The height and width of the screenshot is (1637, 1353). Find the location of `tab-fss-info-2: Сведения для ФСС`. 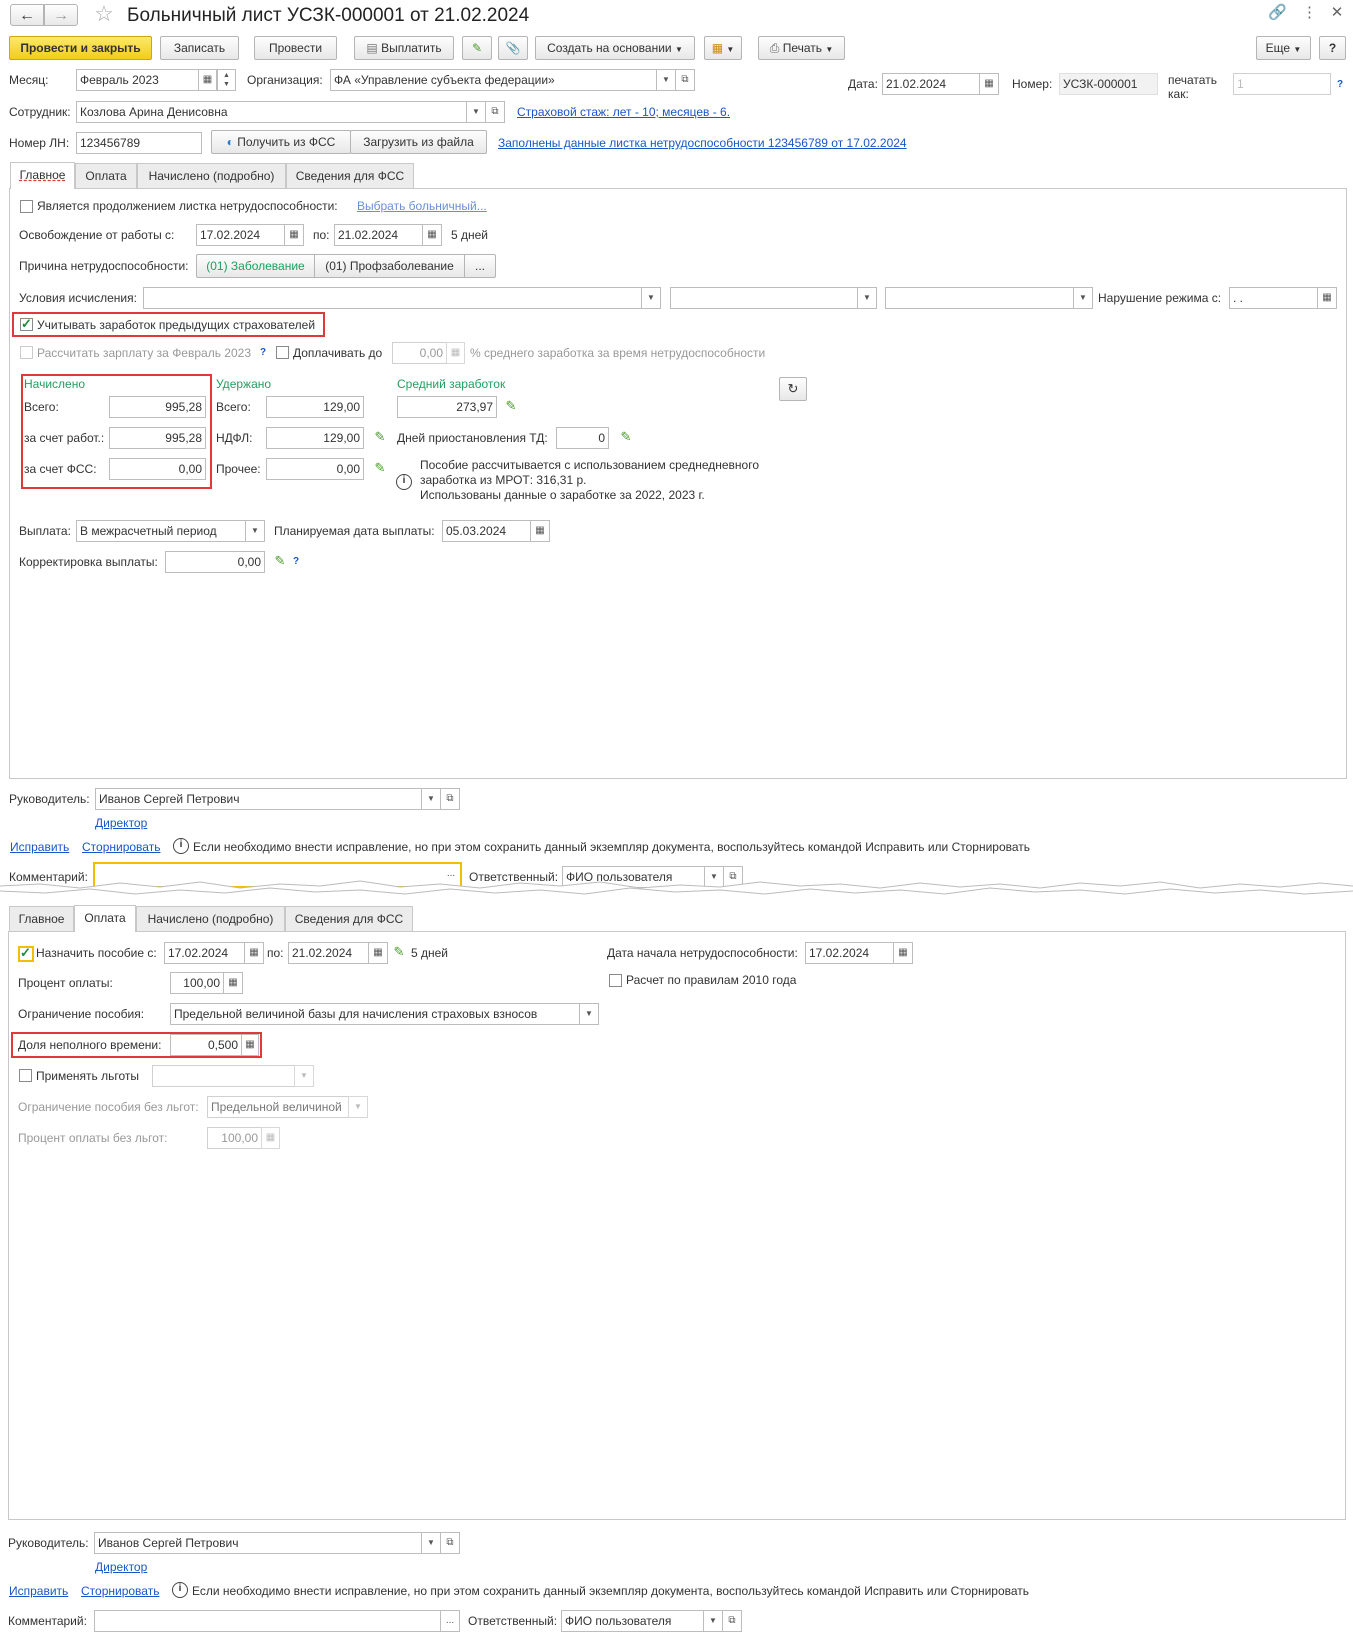

tab-fss-info-2: Сведения для ФСС is located at coordinates (349, 918).